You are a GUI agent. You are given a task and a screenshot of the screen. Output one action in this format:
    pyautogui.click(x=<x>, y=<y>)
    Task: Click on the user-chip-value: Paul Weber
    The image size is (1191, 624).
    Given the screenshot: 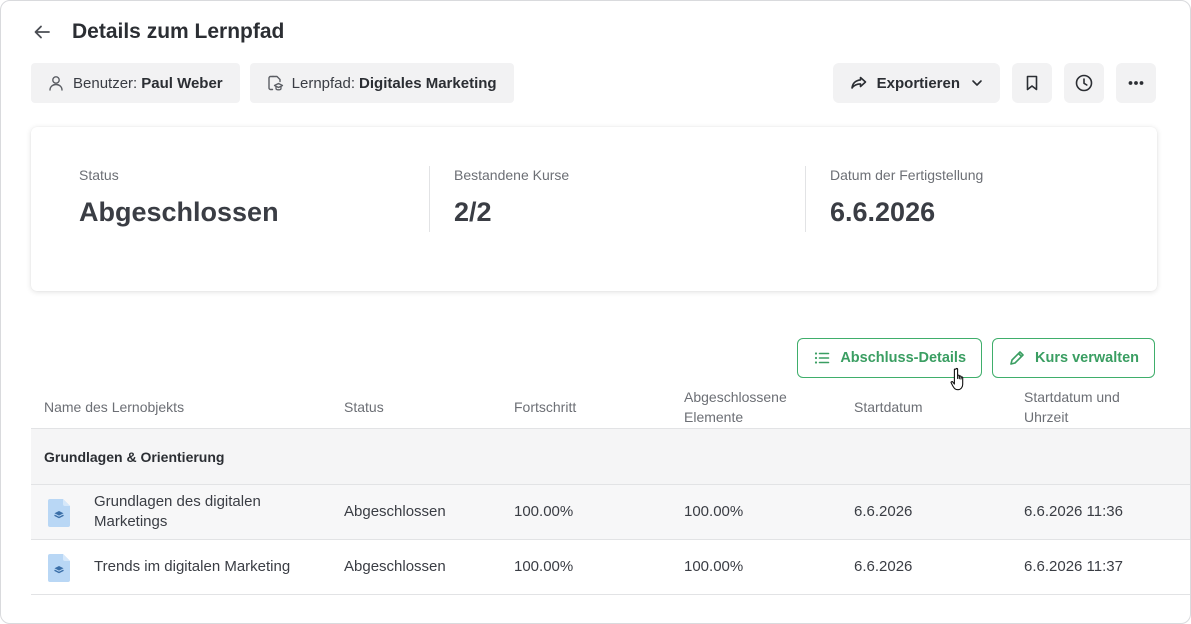 What is the action you would take?
    pyautogui.click(x=182, y=83)
    